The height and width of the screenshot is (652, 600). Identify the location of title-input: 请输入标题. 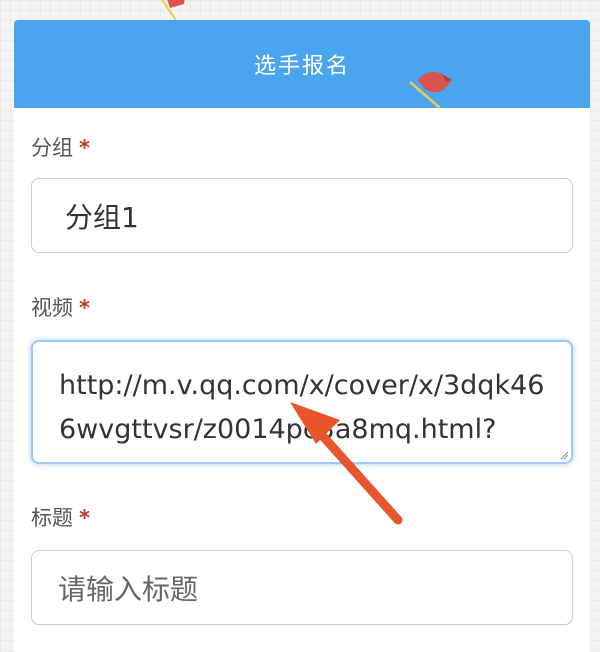
(302, 587).